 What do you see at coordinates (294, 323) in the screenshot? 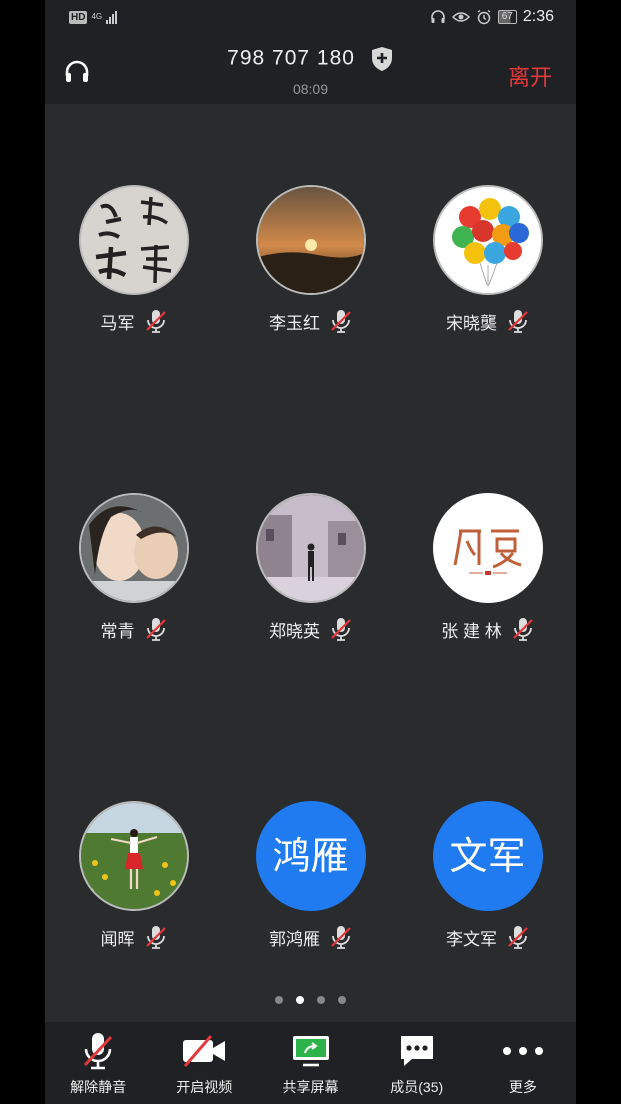
I see `participant-name: 李玉红` at bounding box center [294, 323].